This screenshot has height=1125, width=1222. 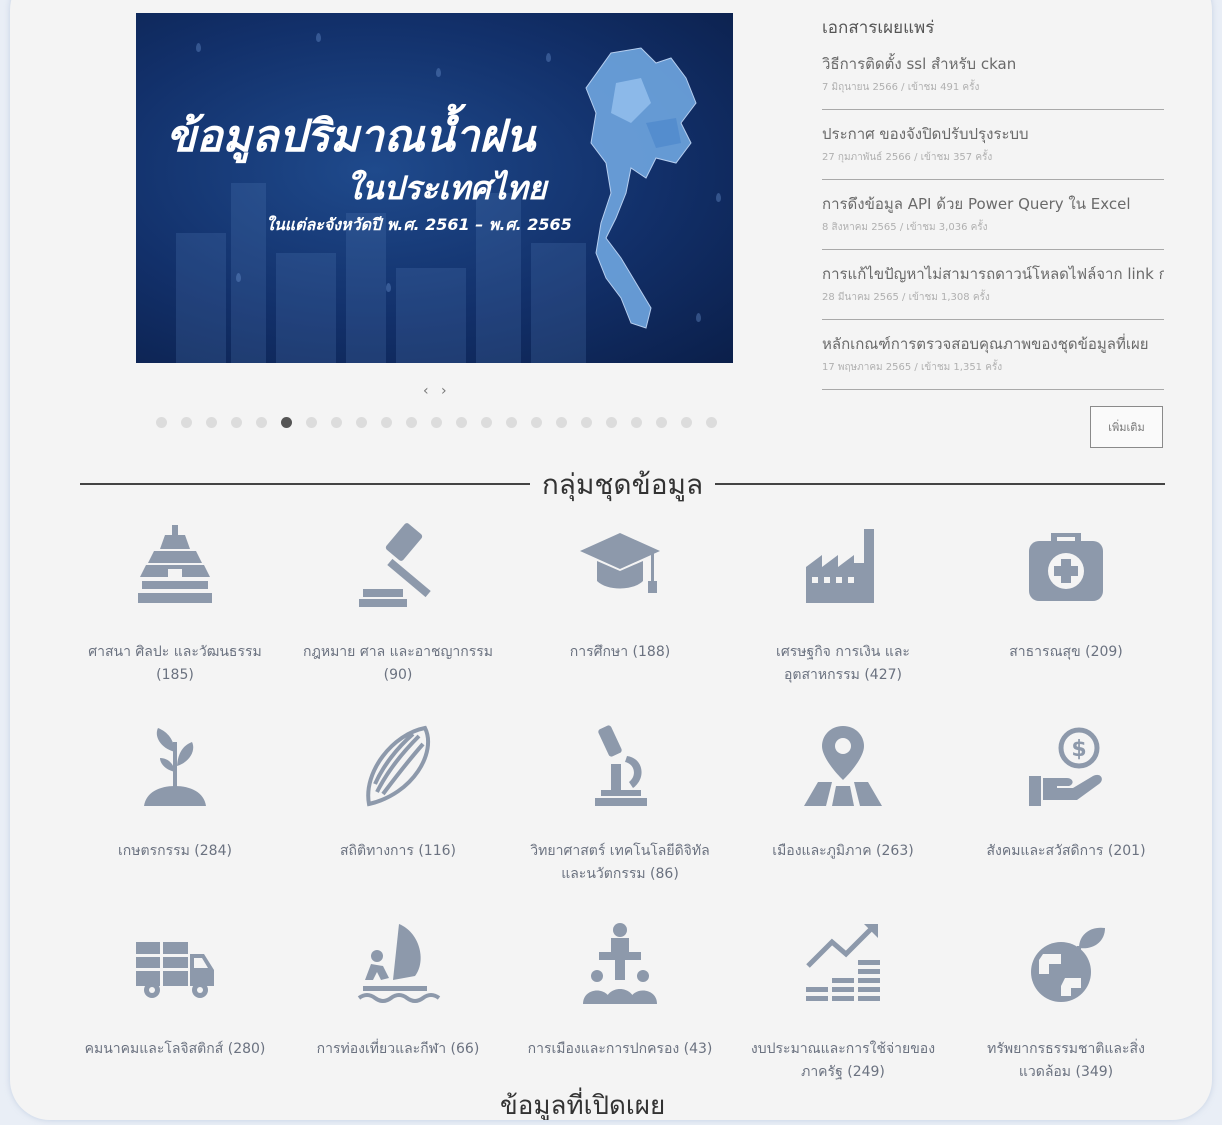 What do you see at coordinates (175, 675) in the screenshot?
I see `category-count: (185)` at bounding box center [175, 675].